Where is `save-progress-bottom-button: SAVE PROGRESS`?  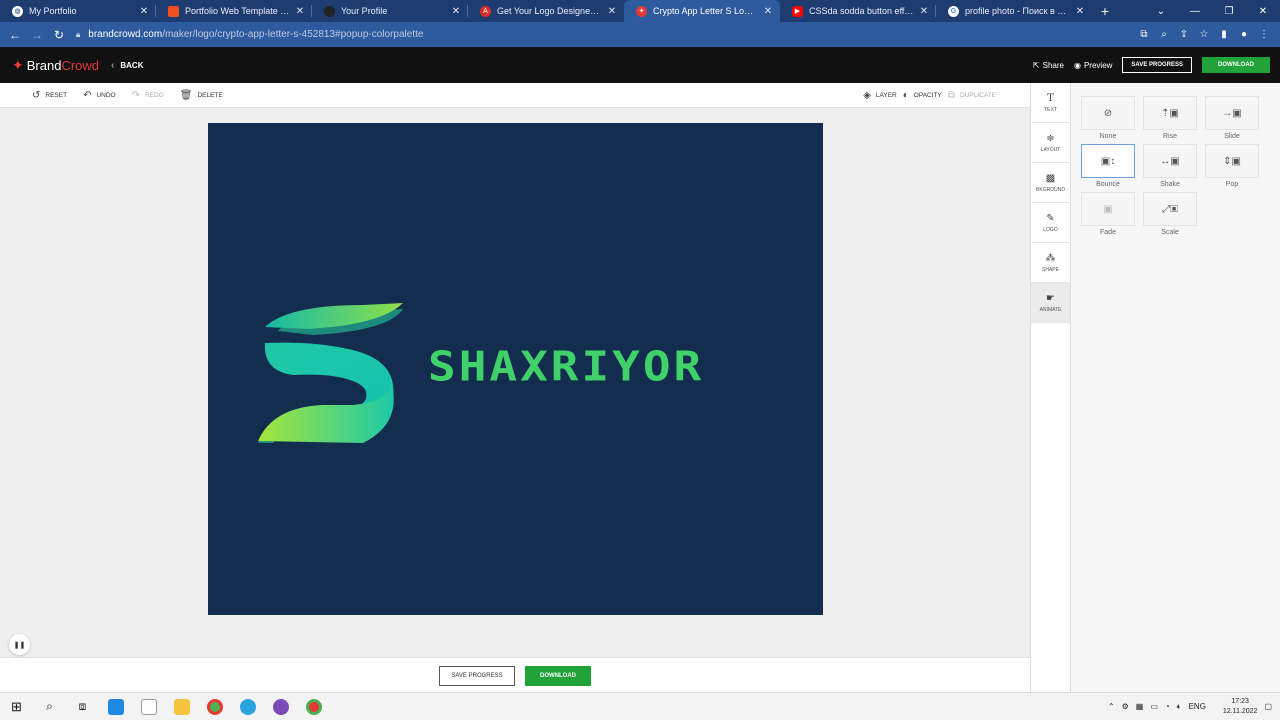
save-progress-bottom-button: SAVE PROGRESS is located at coordinates (477, 676).